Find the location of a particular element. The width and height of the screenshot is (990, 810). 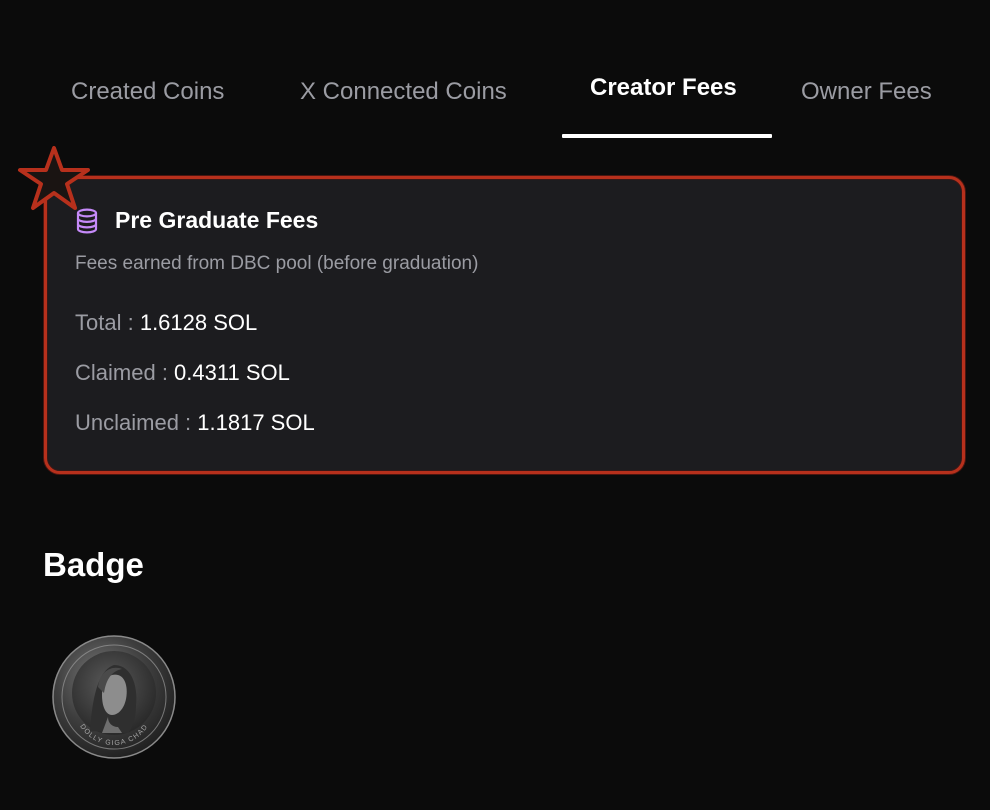

tab-x-connected-coins: X Connected Coins is located at coordinates (403, 92).